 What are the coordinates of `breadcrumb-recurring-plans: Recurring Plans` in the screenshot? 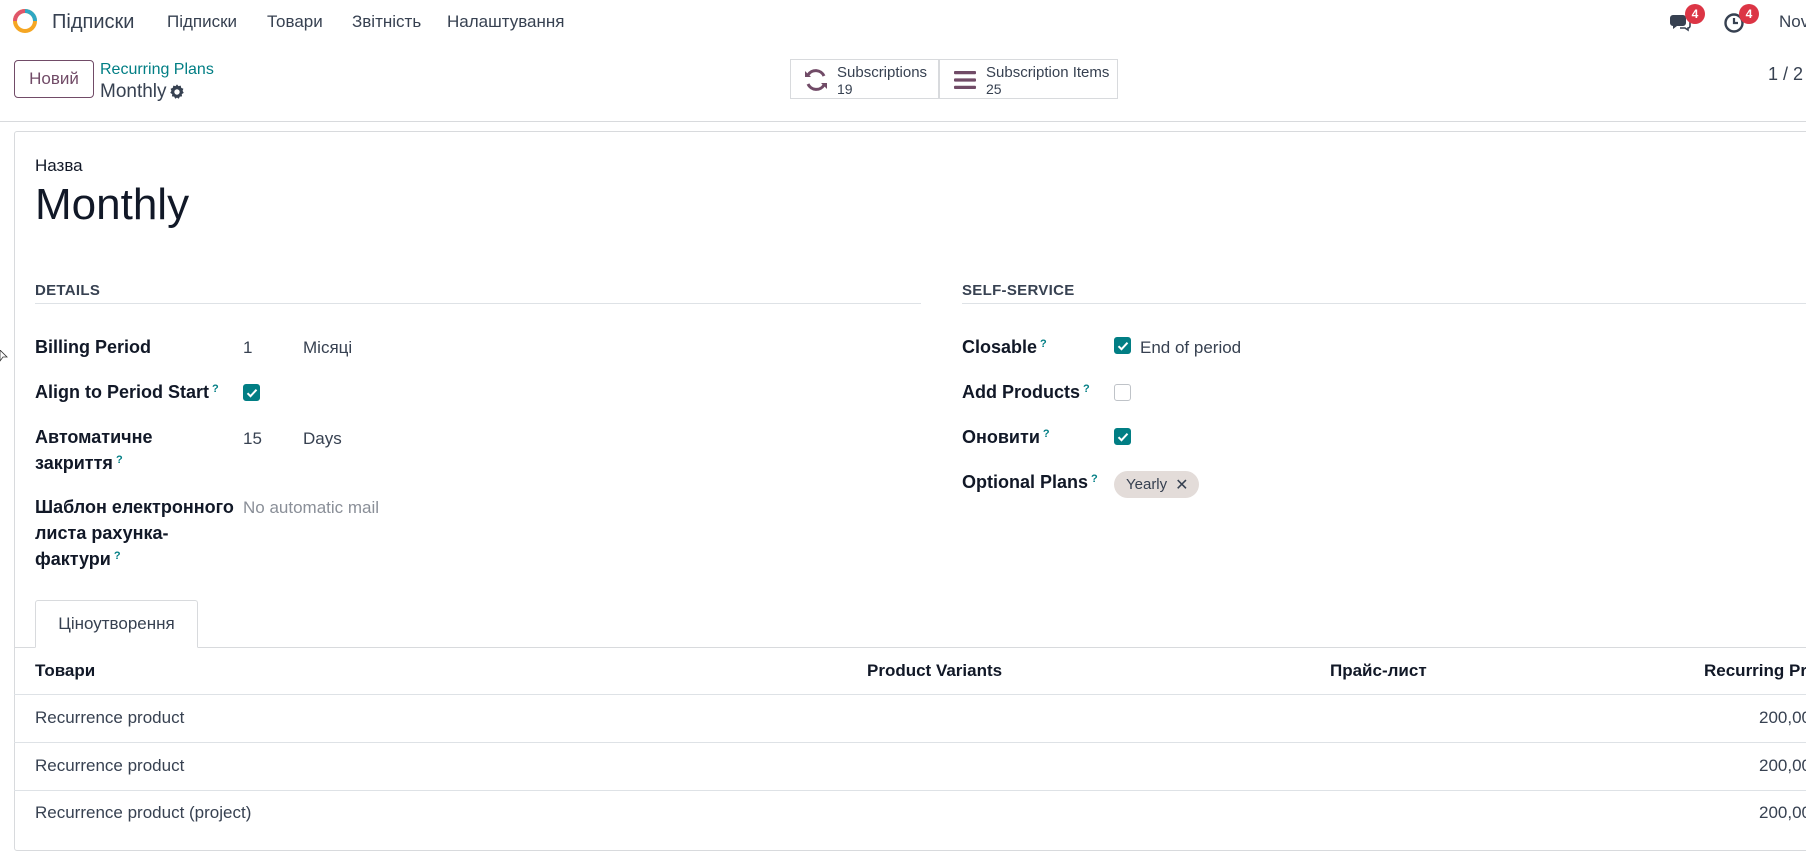 It's located at (157, 70).